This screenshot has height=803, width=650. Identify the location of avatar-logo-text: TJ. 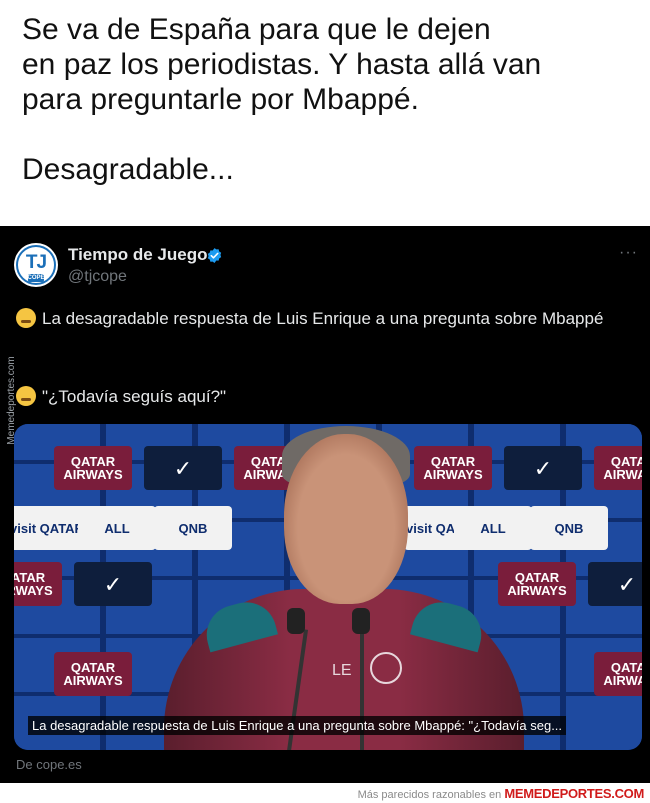
(36, 262).